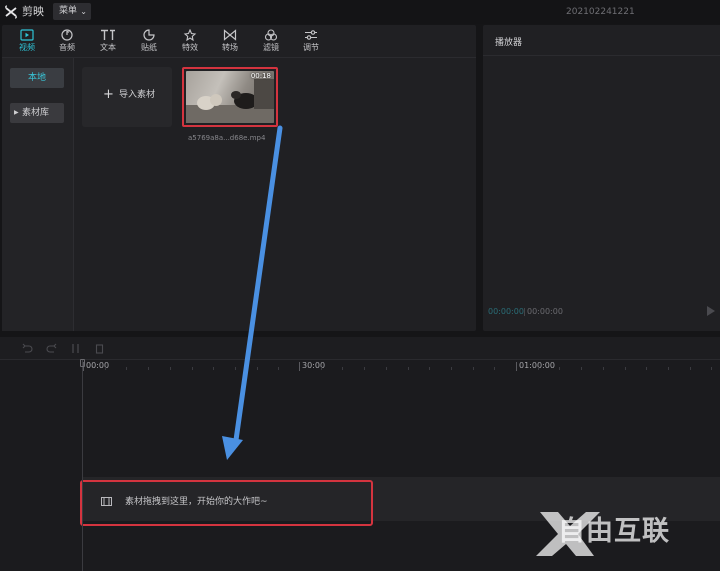  What do you see at coordinates (137, 95) in the screenshot?
I see `import-label: 导入素材` at bounding box center [137, 95].